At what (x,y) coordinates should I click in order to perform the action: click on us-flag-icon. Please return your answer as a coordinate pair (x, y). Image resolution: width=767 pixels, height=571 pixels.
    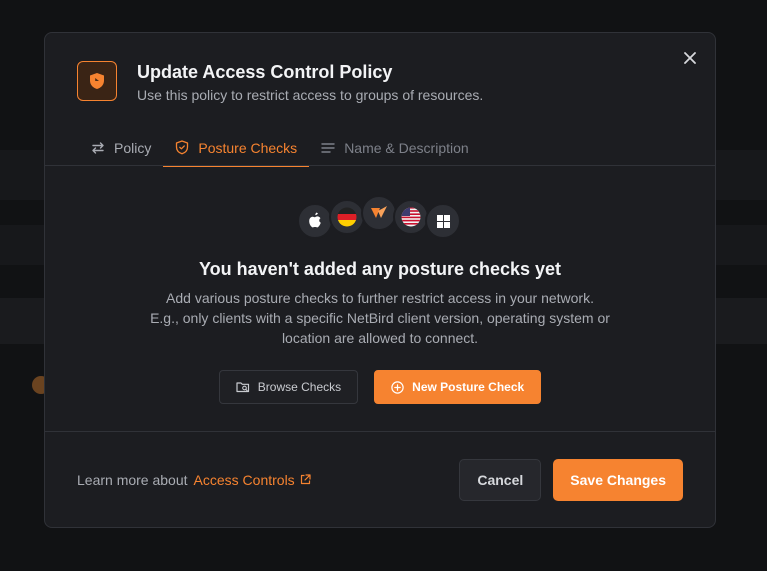
    Looking at the image, I should click on (411, 217).